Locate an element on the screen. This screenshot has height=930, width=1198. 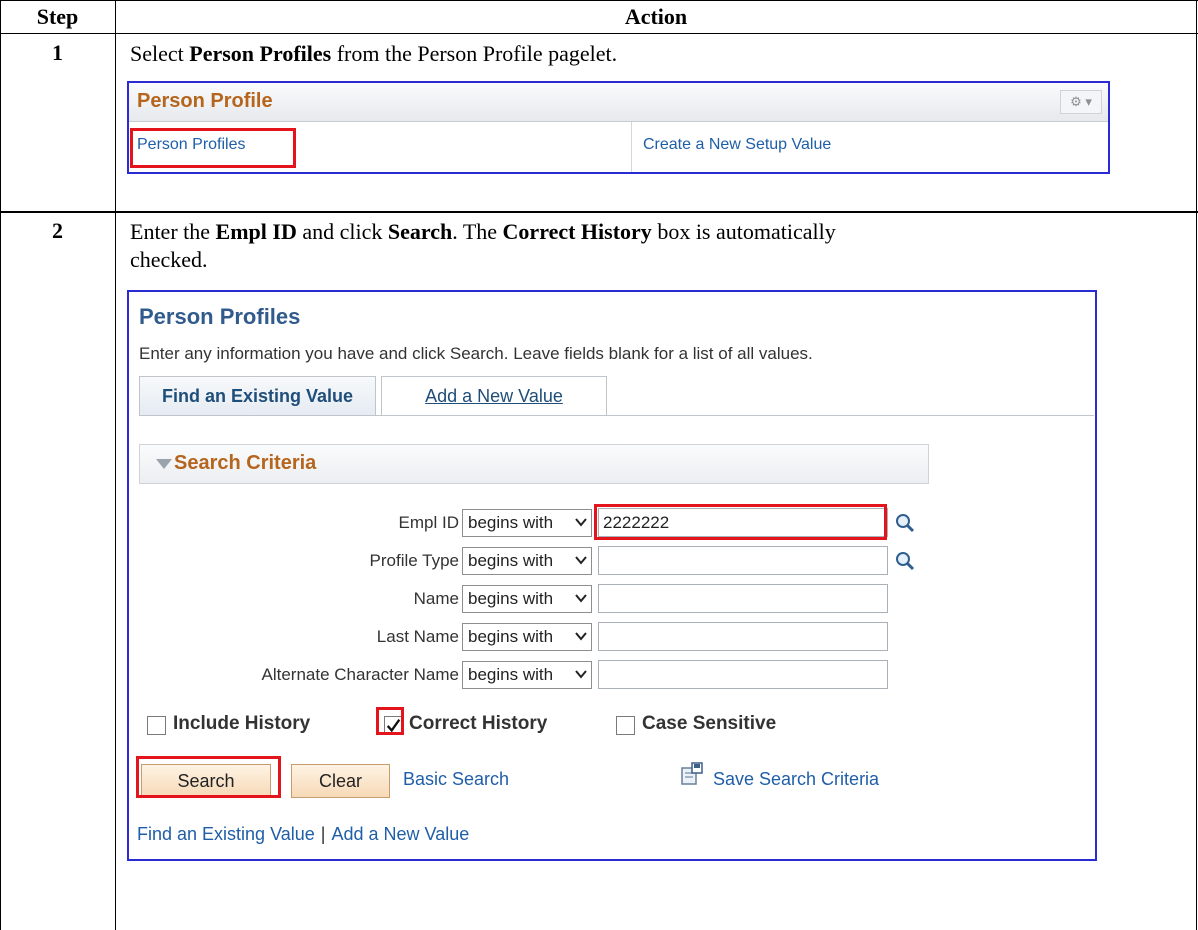
tab-underline is located at coordinates (616, 415).